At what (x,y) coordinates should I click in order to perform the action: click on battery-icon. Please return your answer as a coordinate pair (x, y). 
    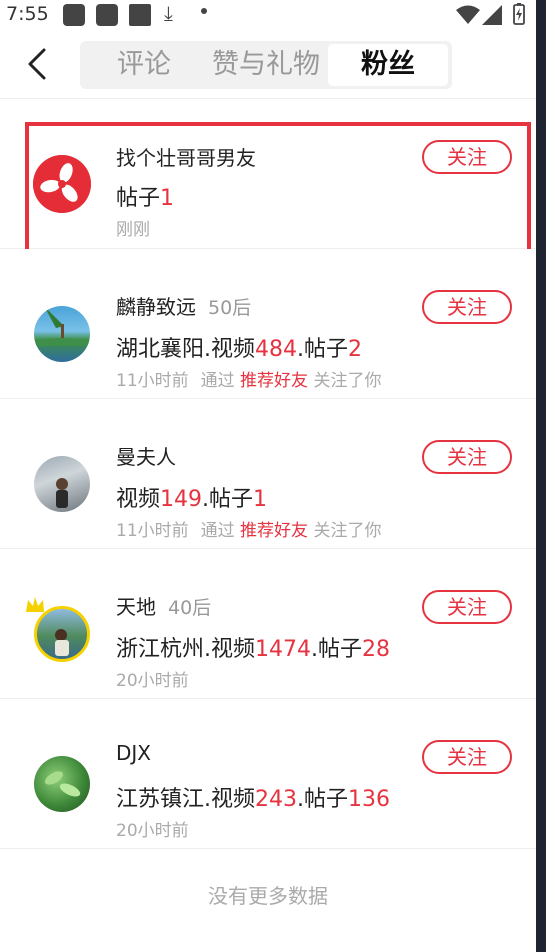
    Looking at the image, I should click on (519, 14).